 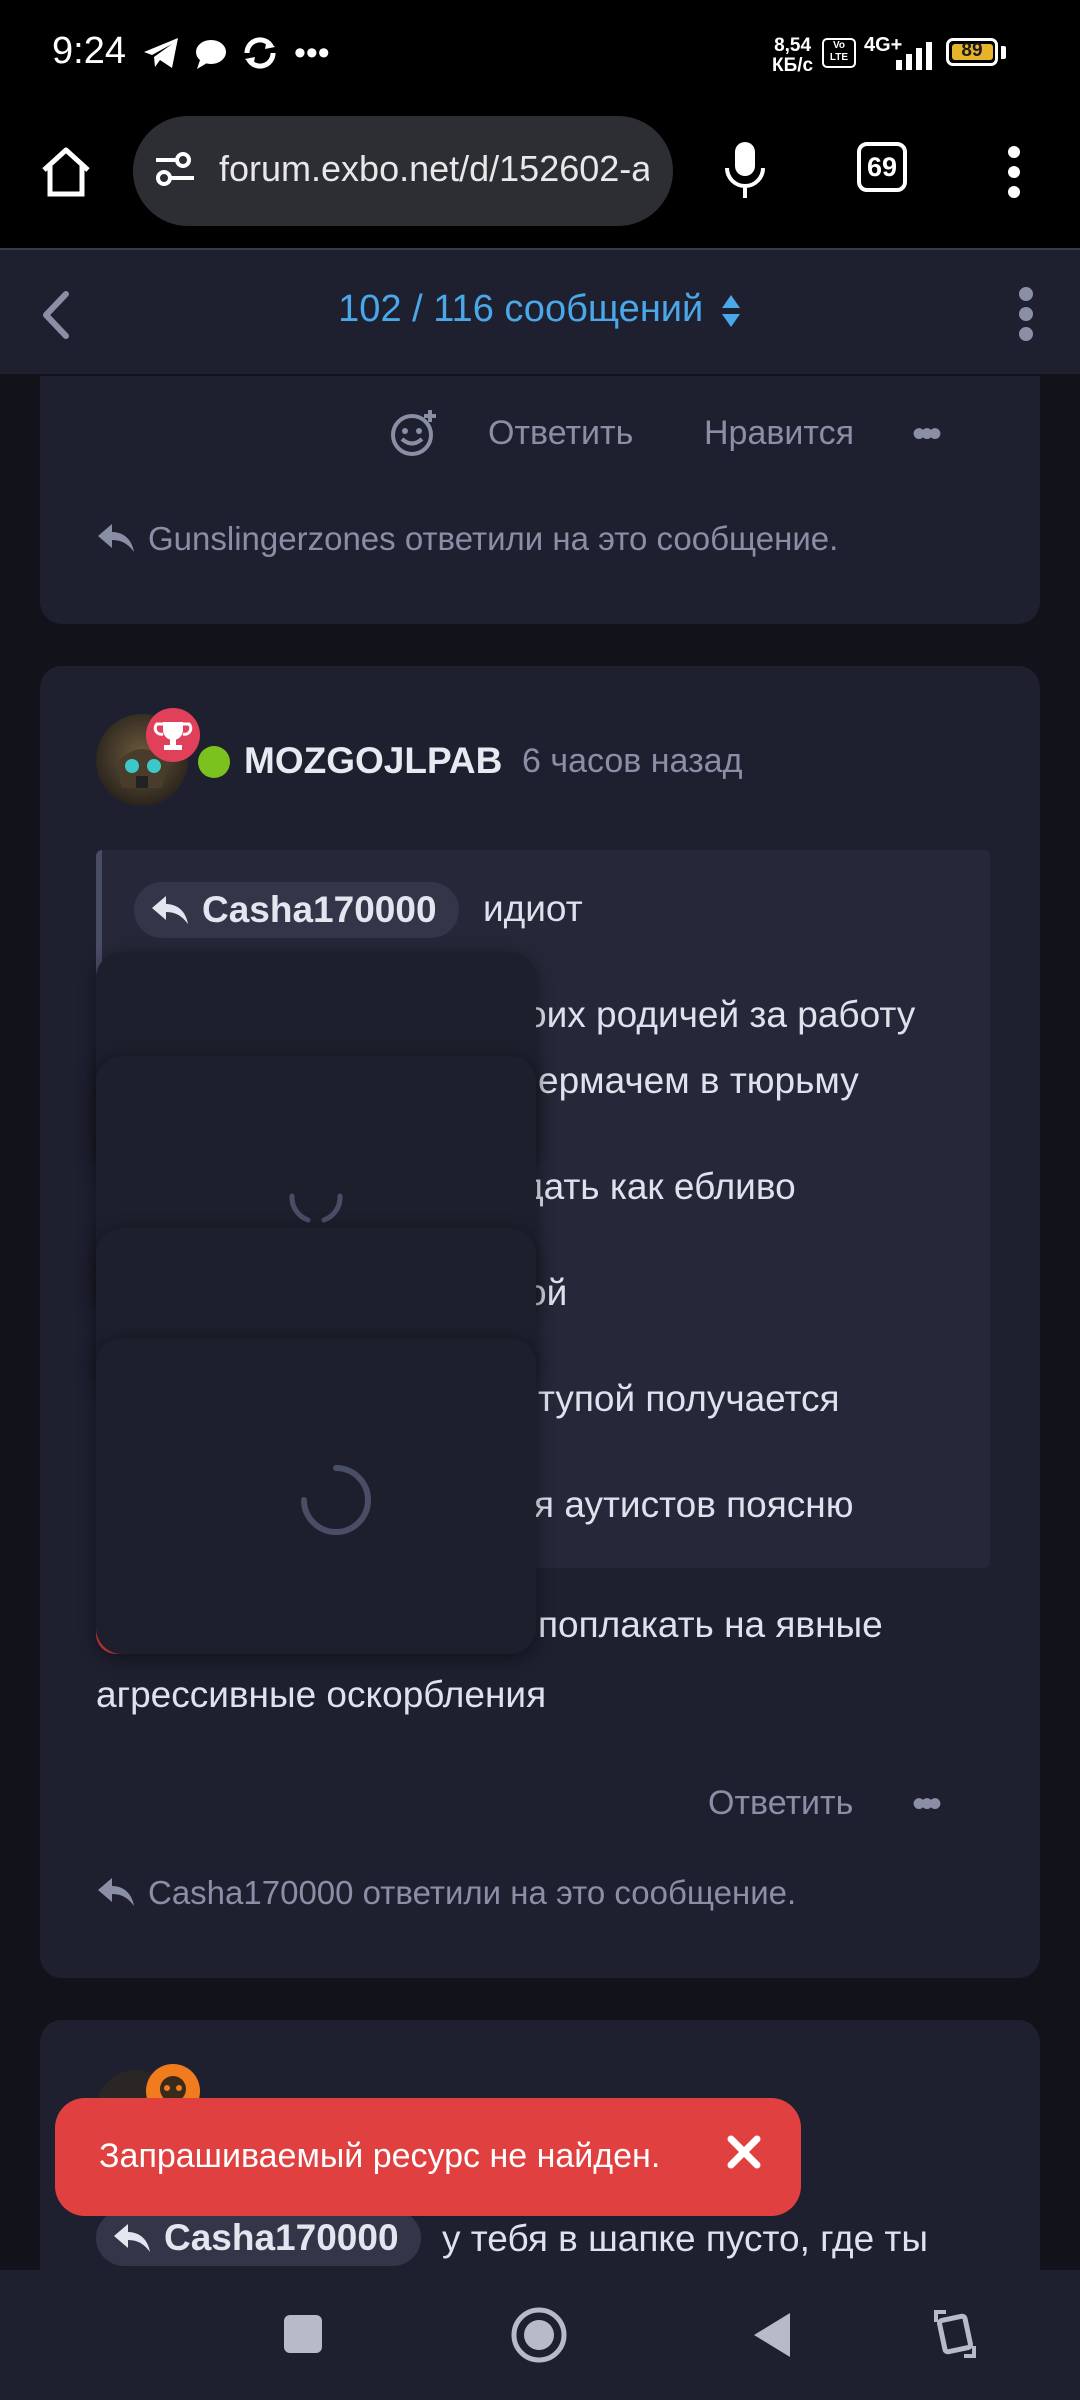 What do you see at coordinates (685, 2238) in the screenshot?
I see `post-body-line: у тебя в шапке пусто, где ты` at bounding box center [685, 2238].